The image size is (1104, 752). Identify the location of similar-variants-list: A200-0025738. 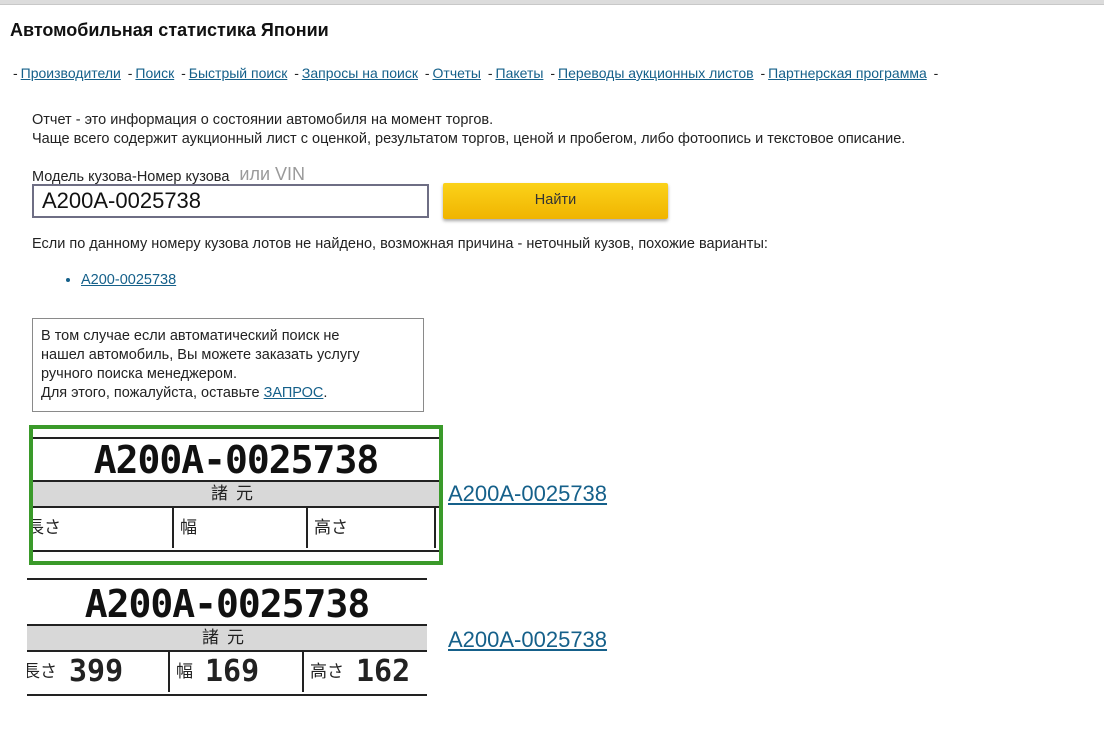
(119, 280).